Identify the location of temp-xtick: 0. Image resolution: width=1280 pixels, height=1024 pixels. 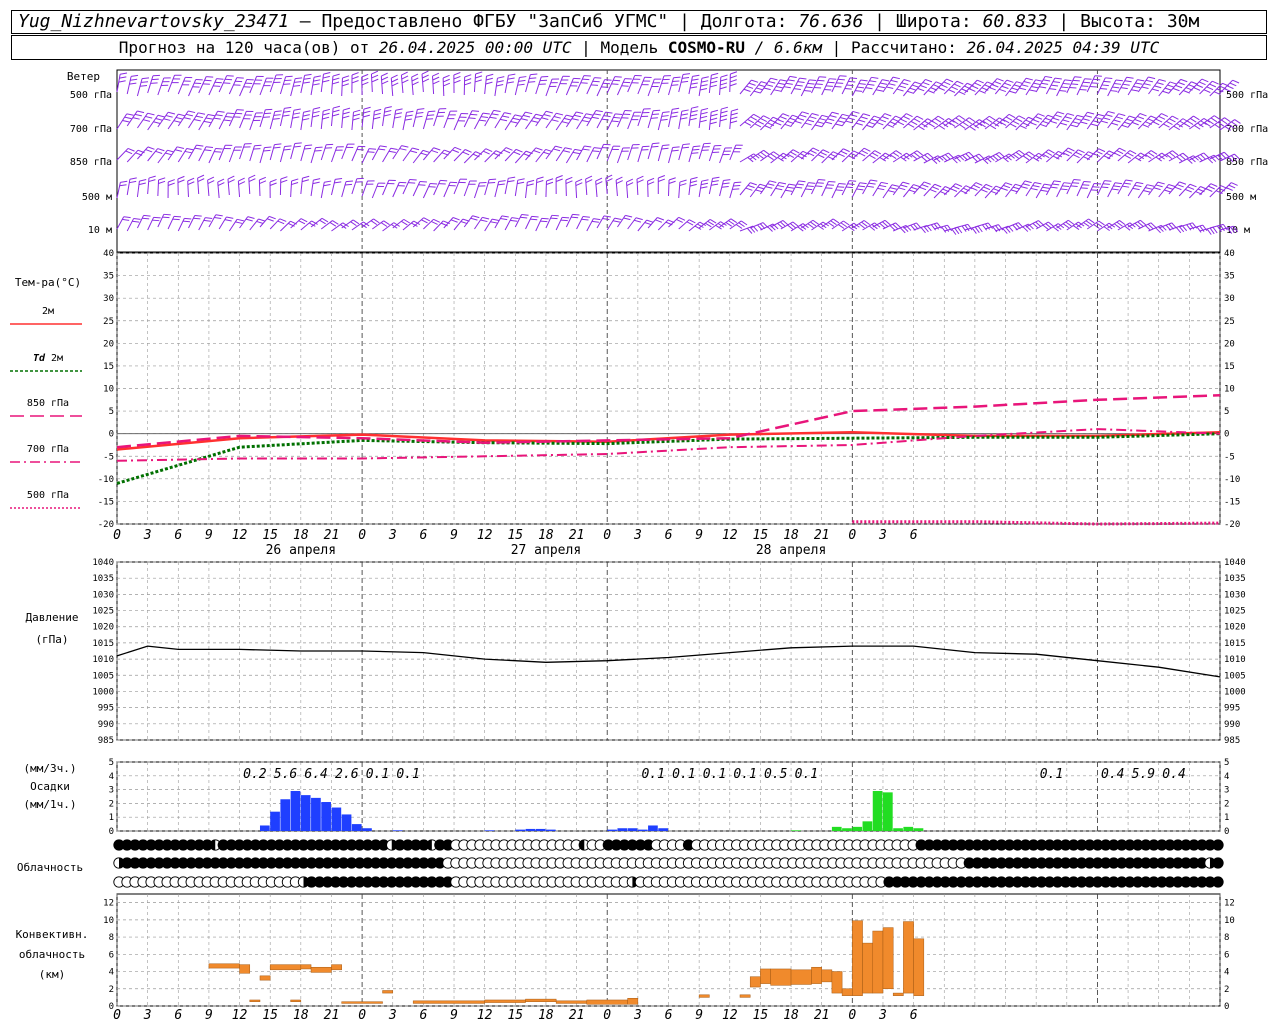
(607, 535).